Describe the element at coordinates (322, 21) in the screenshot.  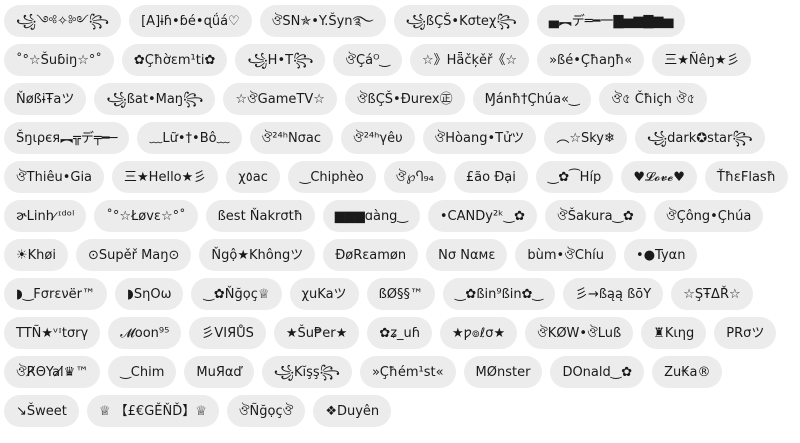
I see `nickname-chip: ঔSN✯•Y.Šyn࿐` at that location.